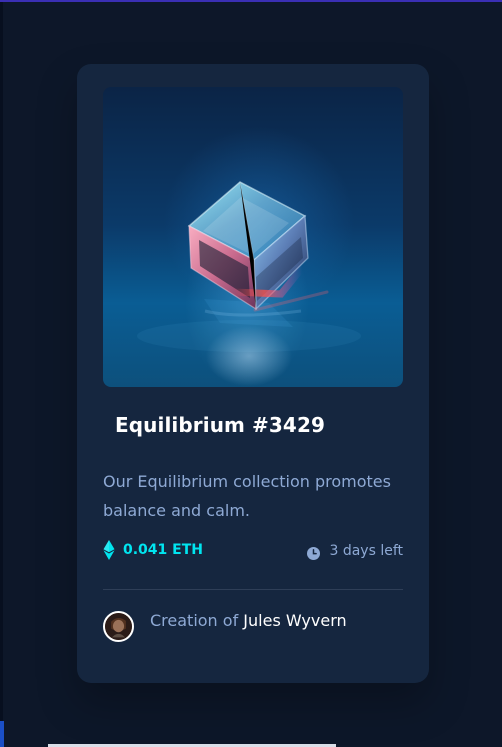 The width and height of the screenshot is (502, 747). Describe the element at coordinates (253, 589) in the screenshot. I see `divider` at that location.